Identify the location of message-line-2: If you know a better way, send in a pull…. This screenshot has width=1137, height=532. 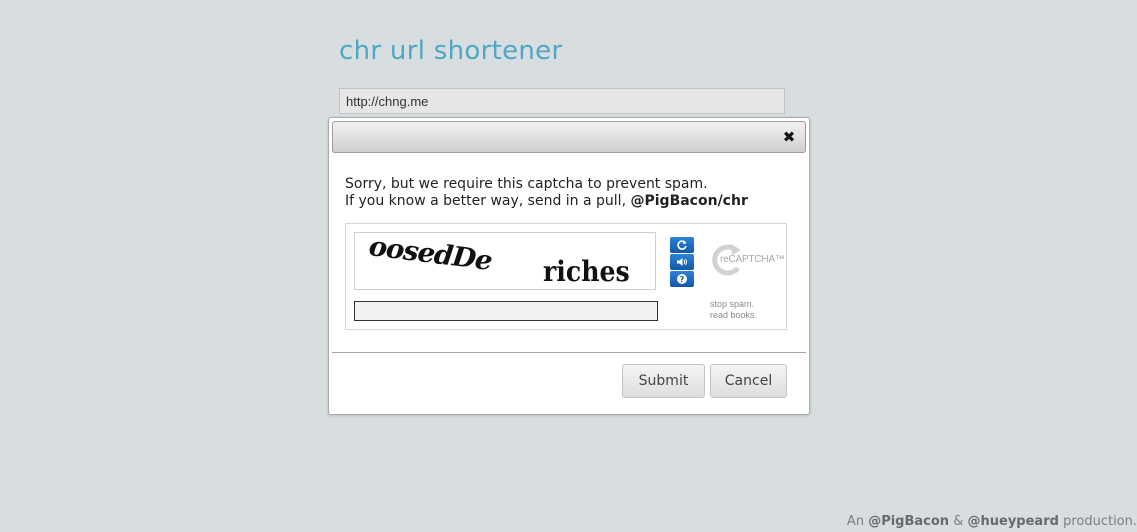
(546, 201).